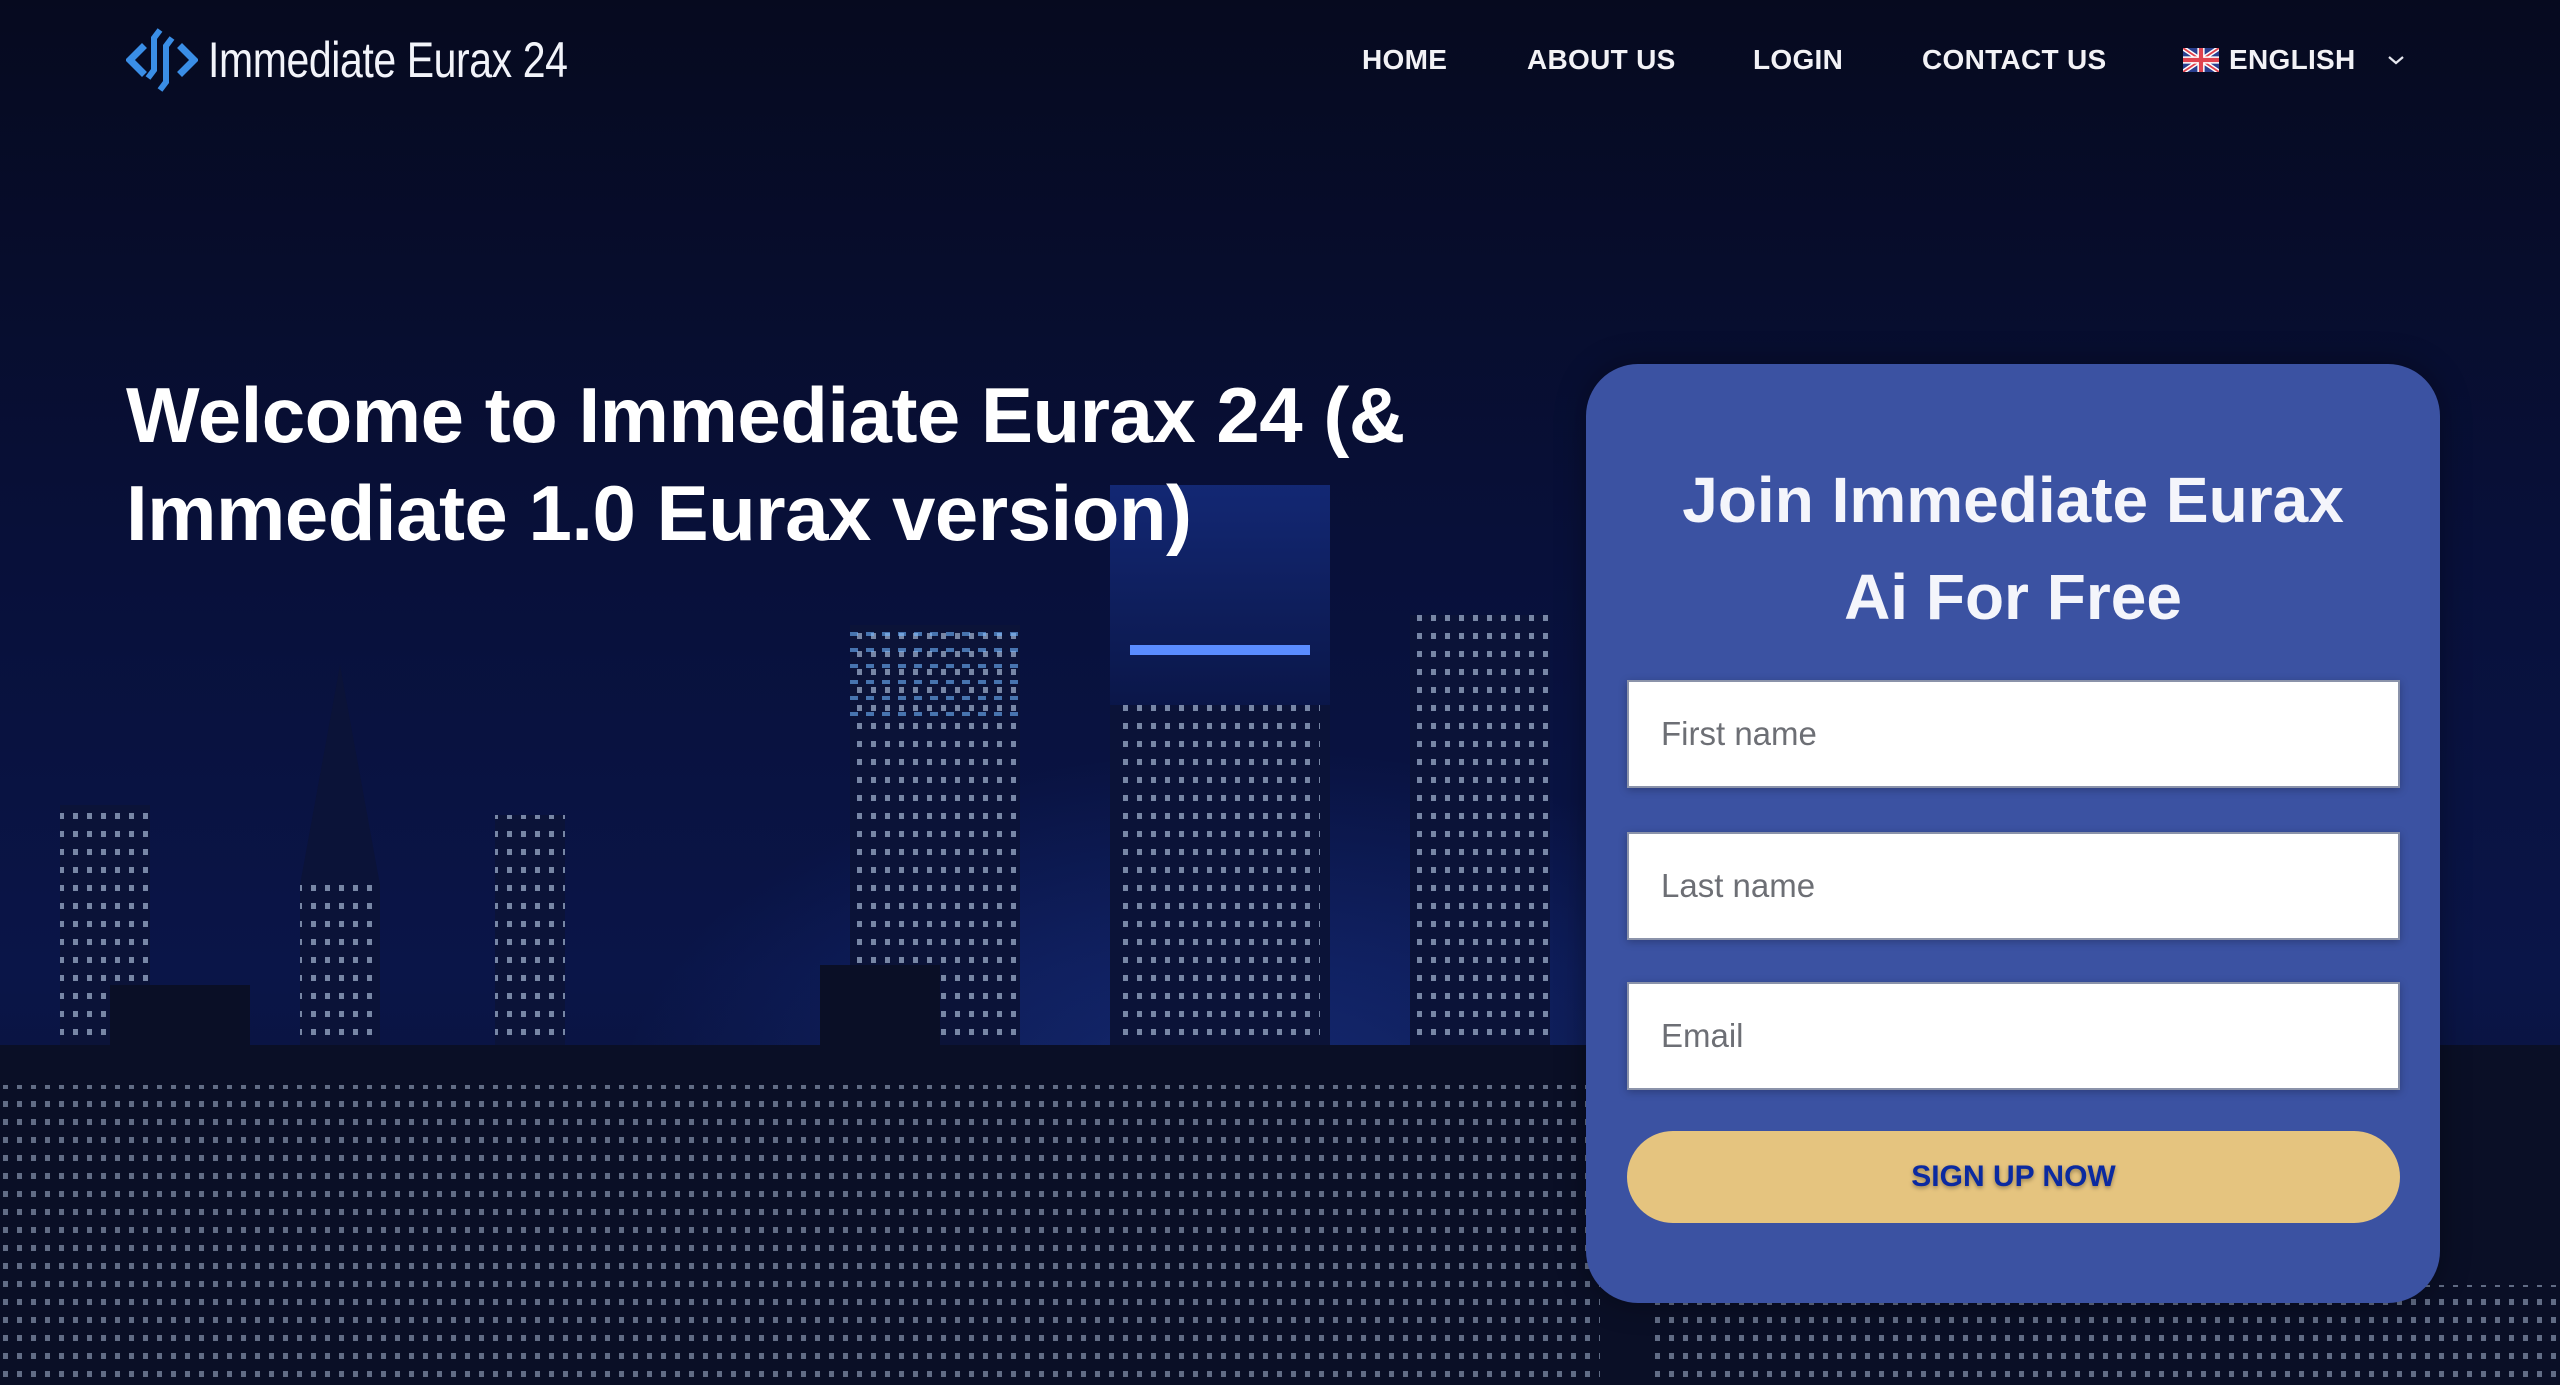 This screenshot has height=1385, width=2560. Describe the element at coordinates (162, 60) in the screenshot. I see `logo-icon` at that location.